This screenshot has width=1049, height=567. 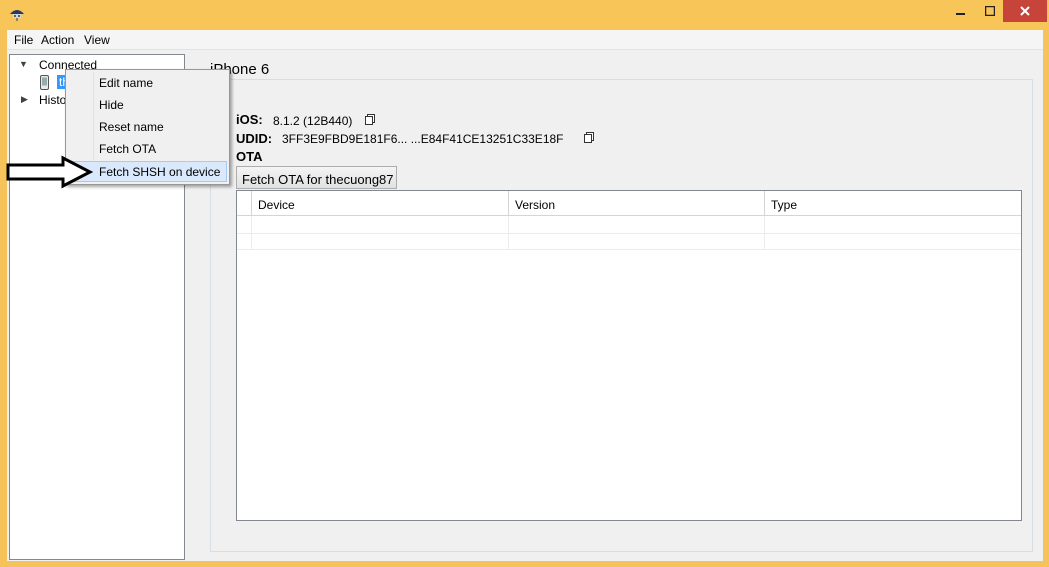 I want to click on phone-icon, so click(x=44, y=82).